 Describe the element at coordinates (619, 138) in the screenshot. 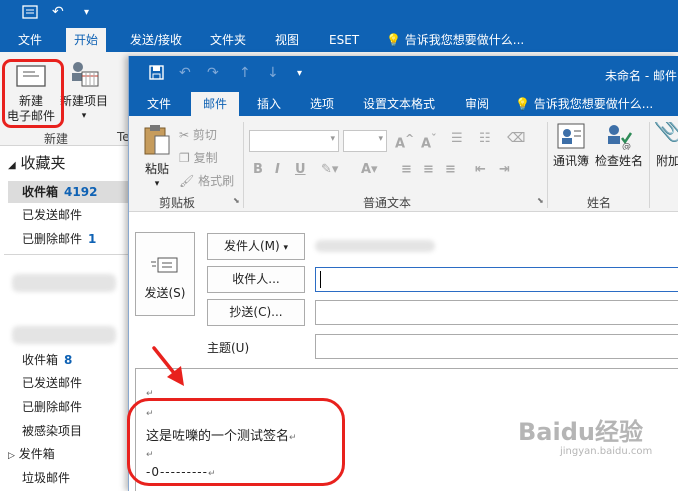

I see `check-names-icon: @` at that location.